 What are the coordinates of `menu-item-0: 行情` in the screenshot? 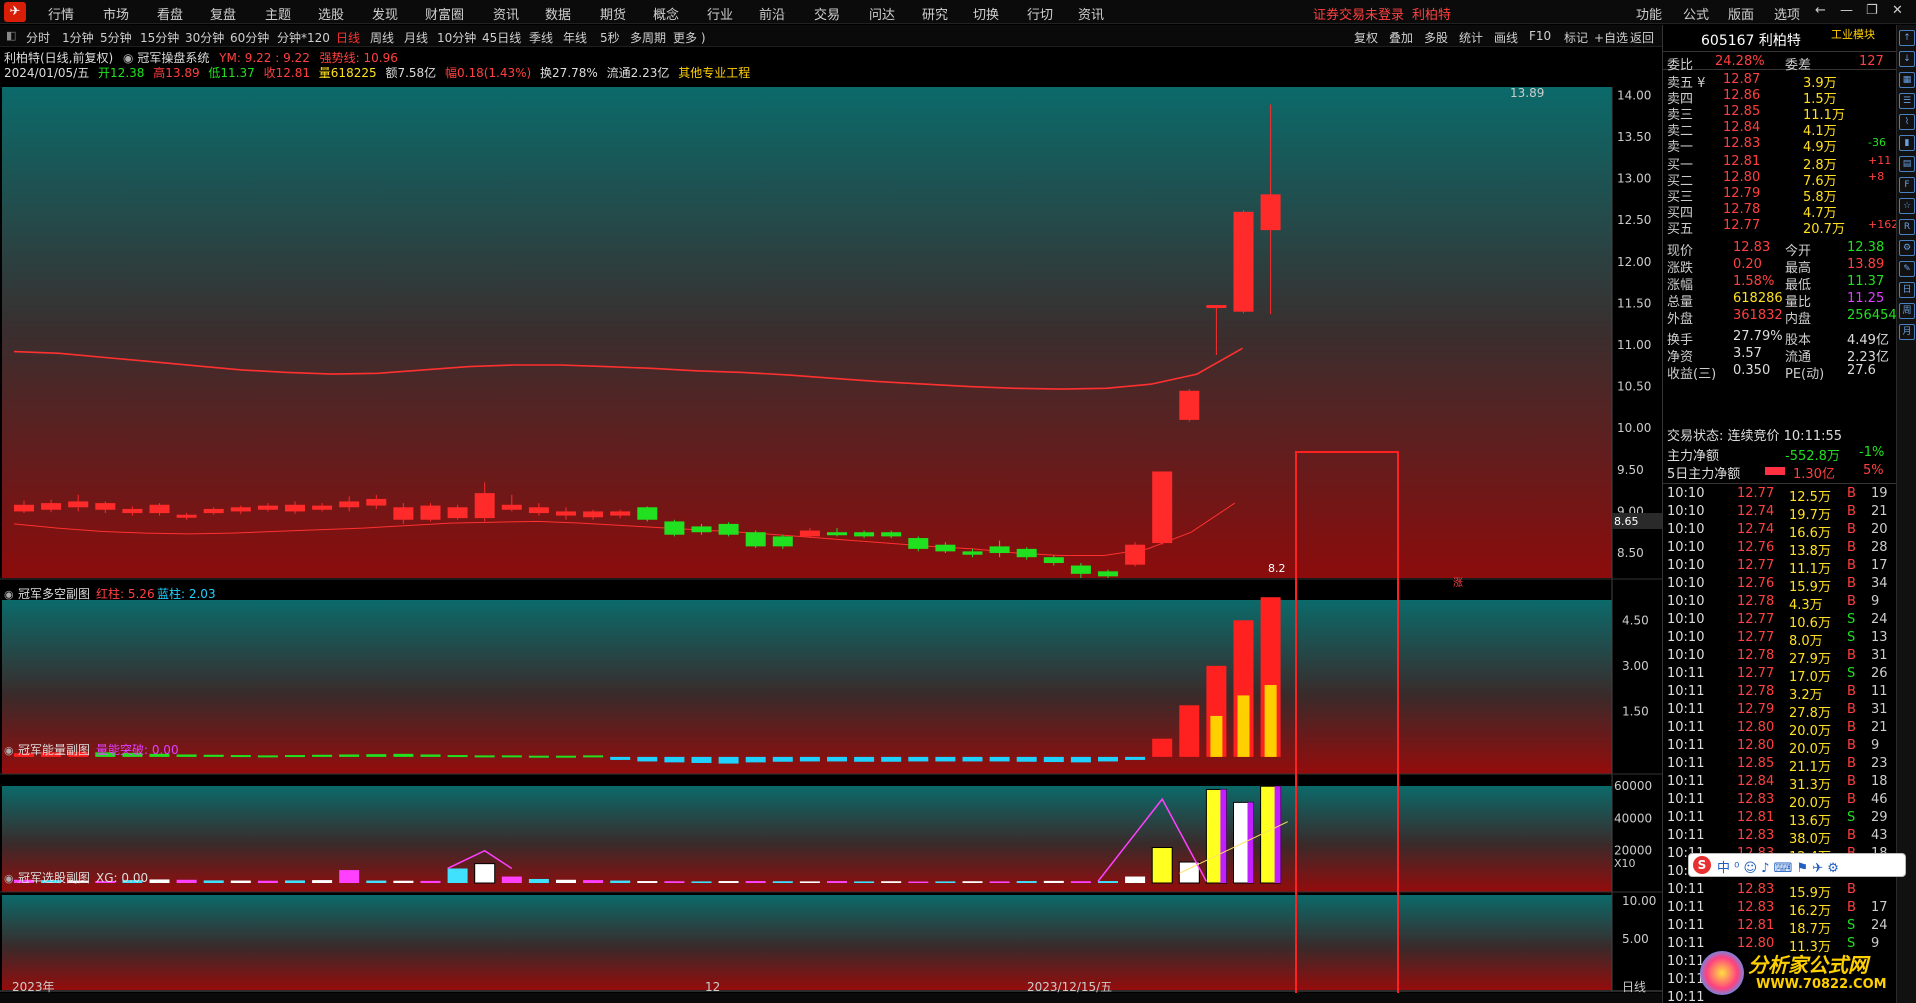 It's located at (61, 13).